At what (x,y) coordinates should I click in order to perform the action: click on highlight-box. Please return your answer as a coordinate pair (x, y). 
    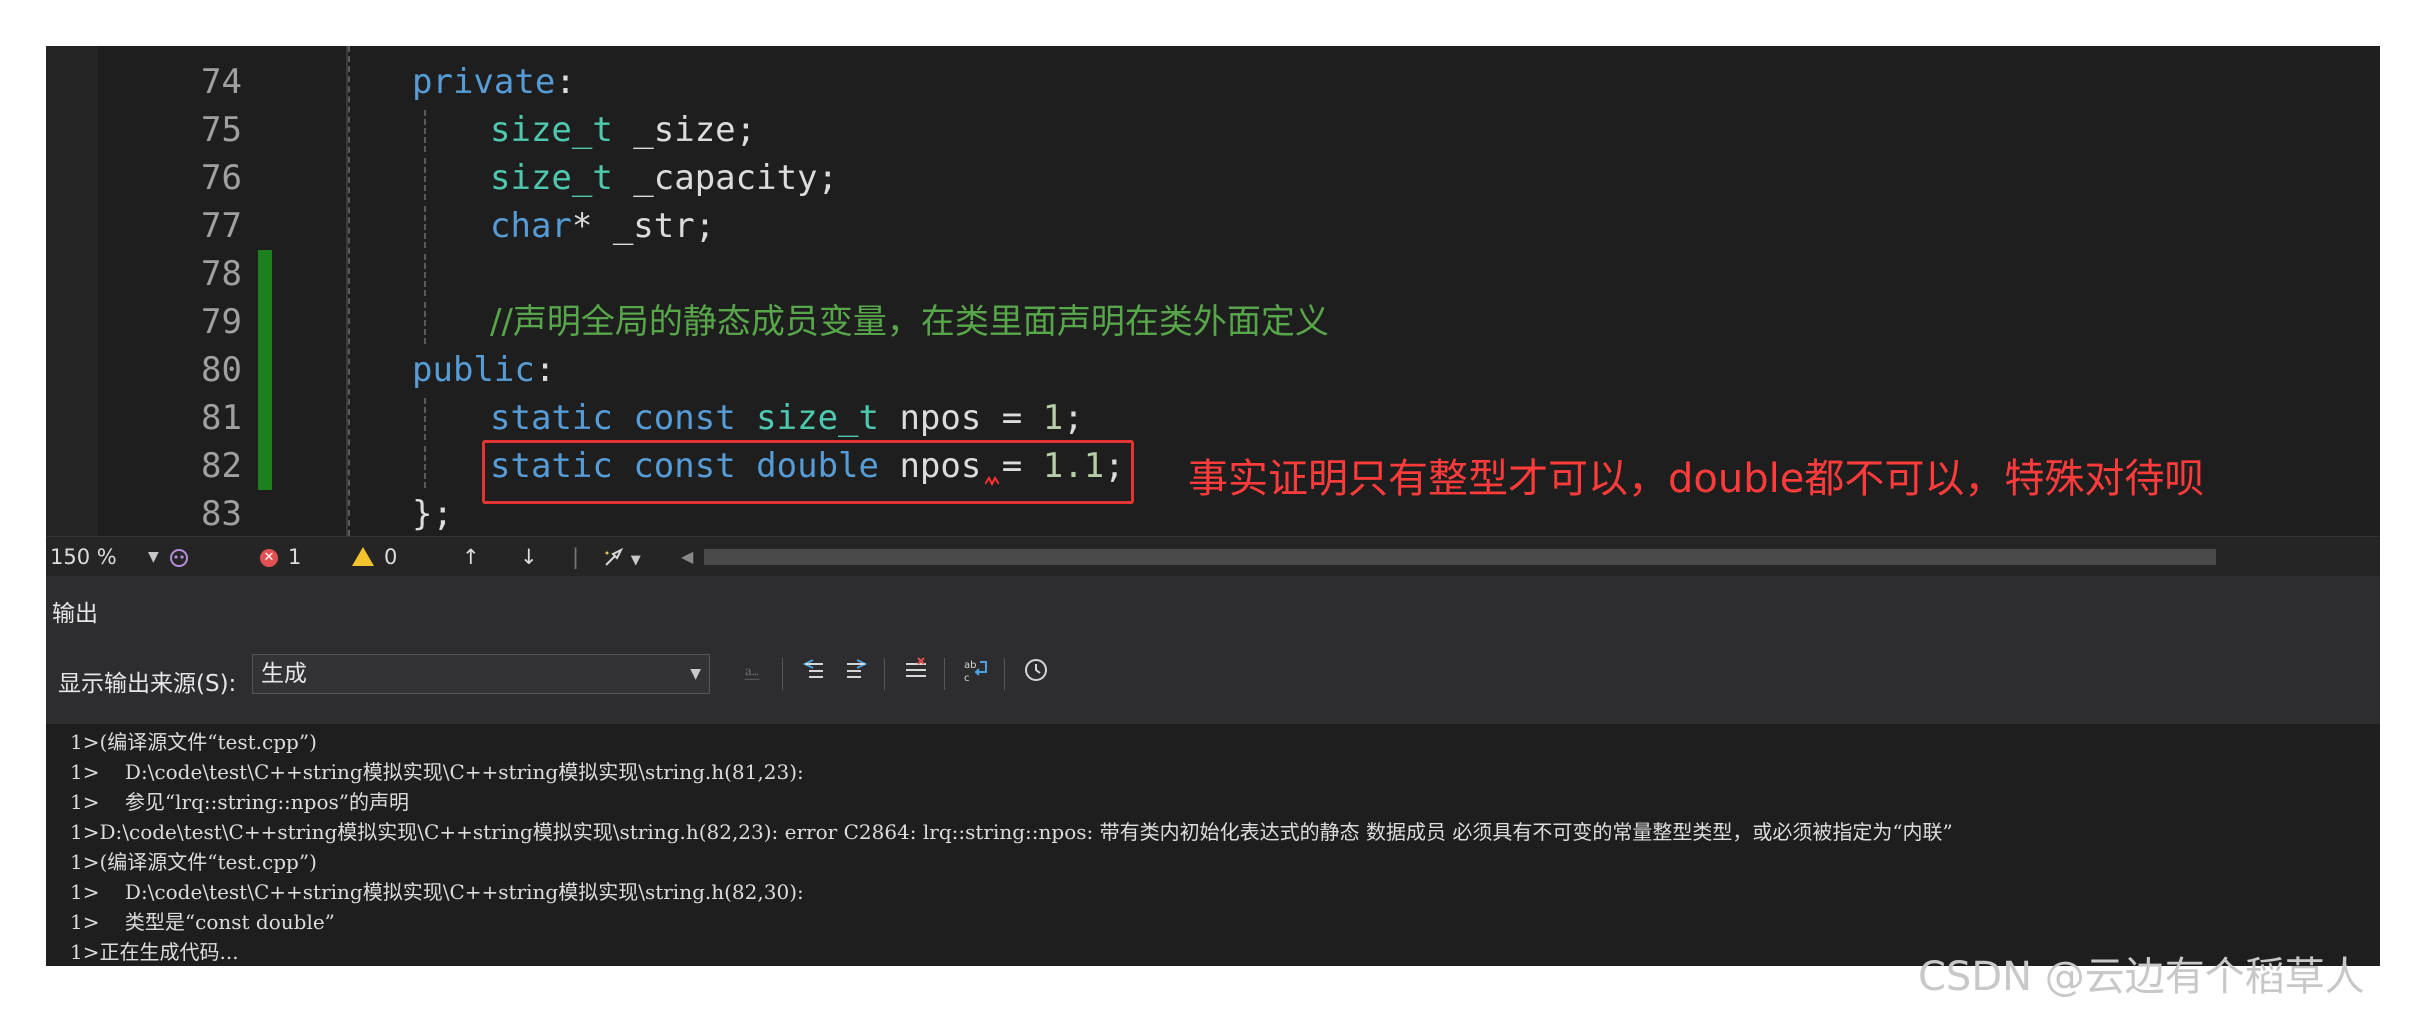
    Looking at the image, I should click on (808, 472).